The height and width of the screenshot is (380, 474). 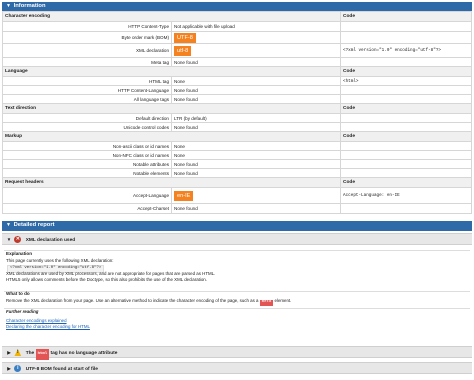 What do you see at coordinates (237, 16) in the screenshot?
I see `section-header-character-encoding: Character encoding Code` at bounding box center [237, 16].